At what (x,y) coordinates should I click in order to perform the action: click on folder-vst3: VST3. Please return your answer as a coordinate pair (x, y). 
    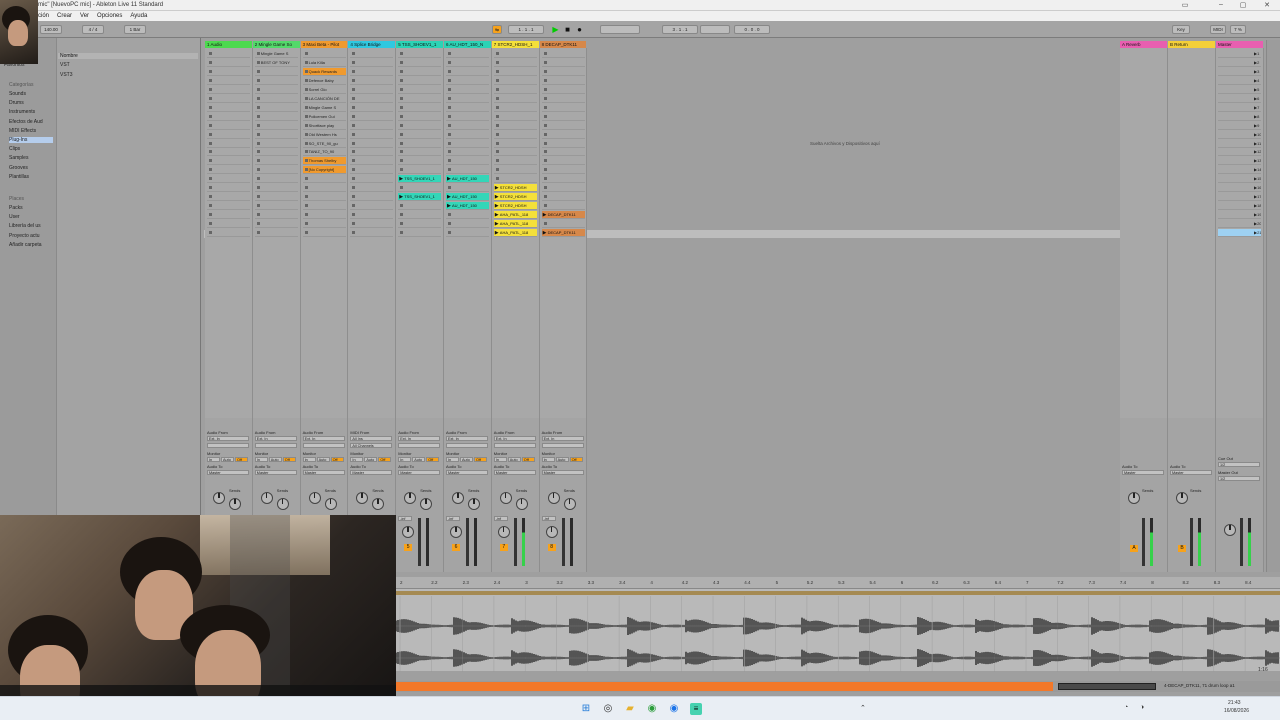
    Looking at the image, I should click on (66, 75).